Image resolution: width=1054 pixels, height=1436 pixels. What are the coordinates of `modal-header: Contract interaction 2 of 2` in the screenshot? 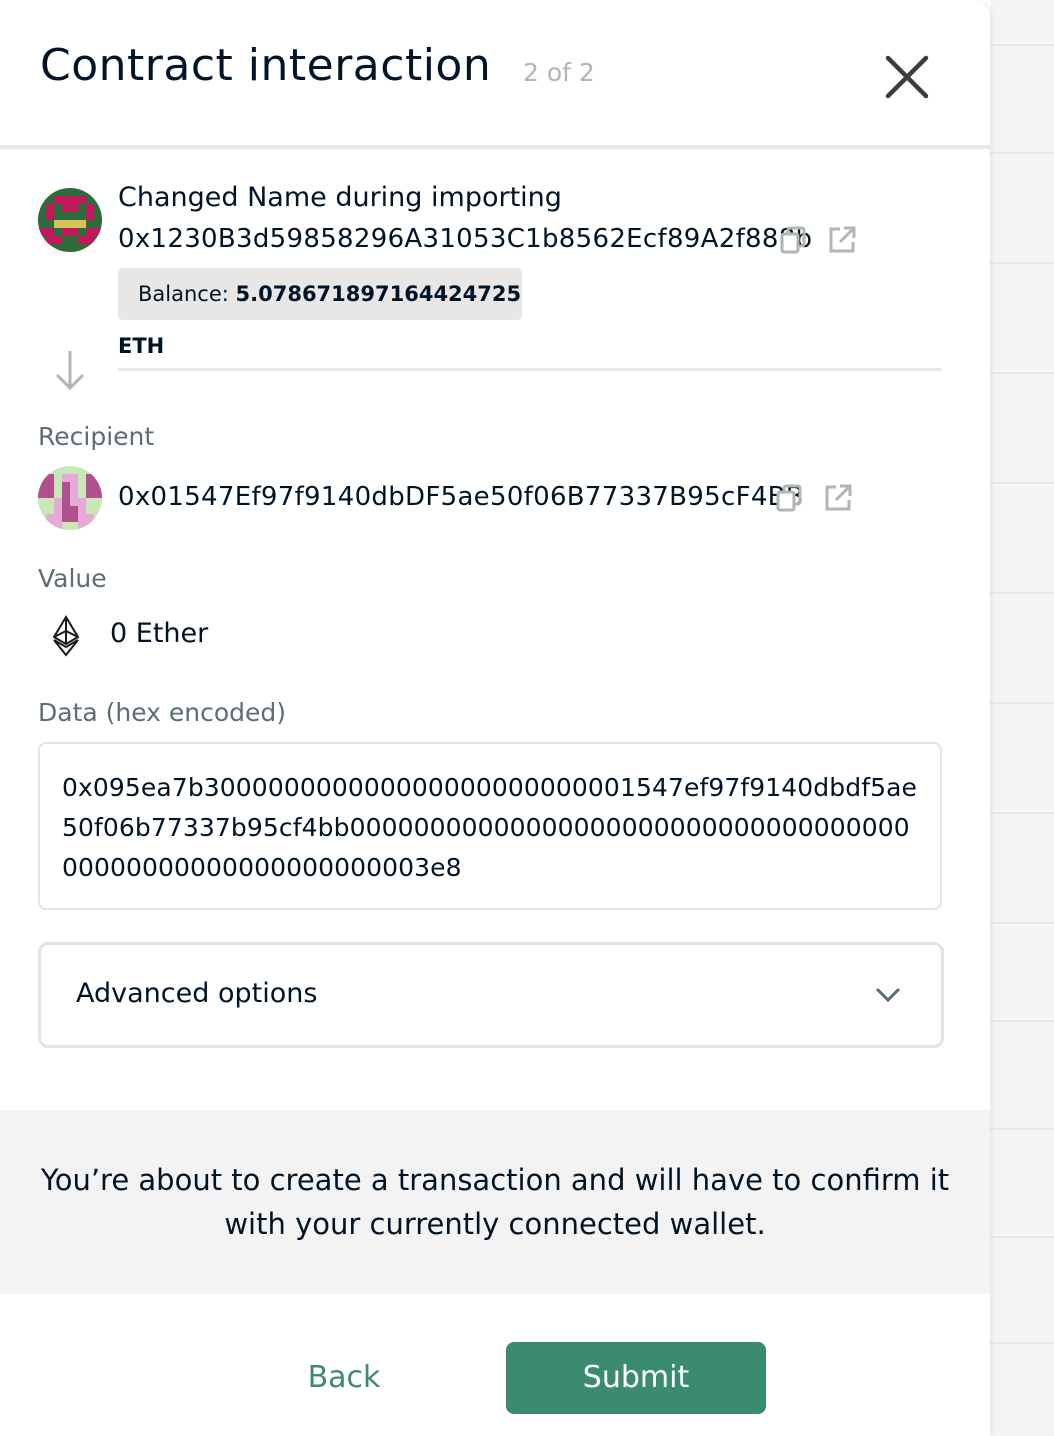 It's located at (495, 74).